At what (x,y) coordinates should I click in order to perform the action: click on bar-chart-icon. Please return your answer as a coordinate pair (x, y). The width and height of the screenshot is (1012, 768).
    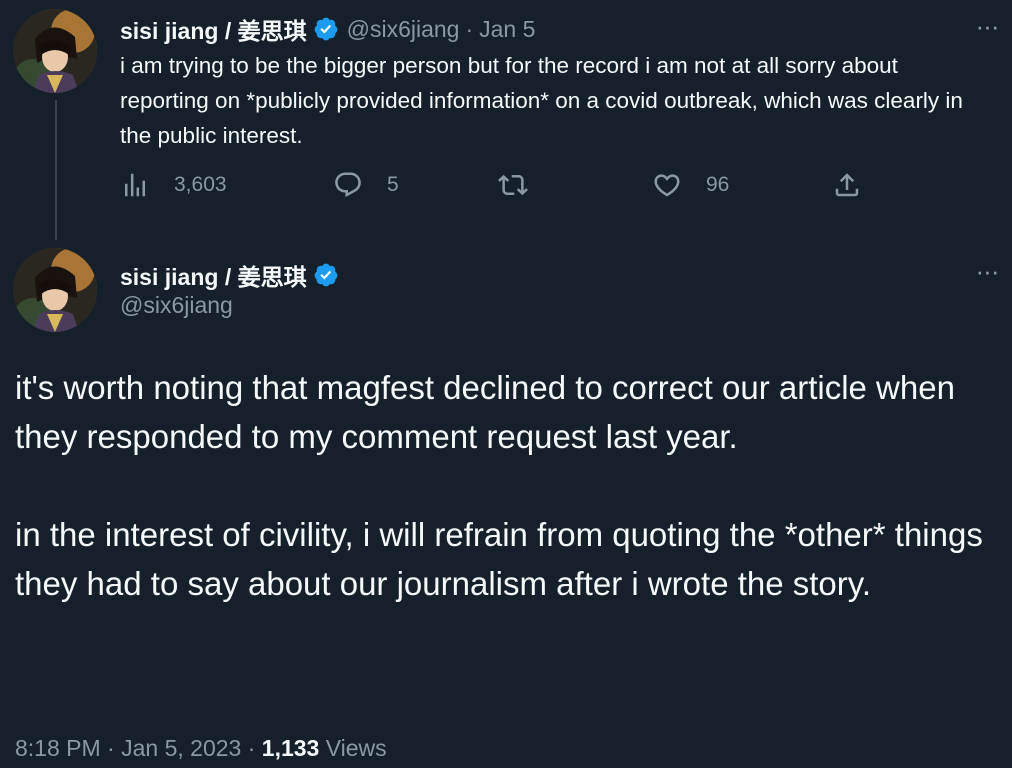
    Looking at the image, I should click on (135, 185).